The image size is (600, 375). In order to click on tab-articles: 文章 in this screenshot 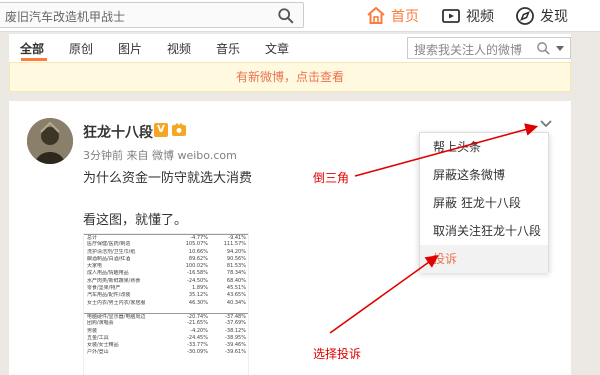, I will do `click(277, 48)`.